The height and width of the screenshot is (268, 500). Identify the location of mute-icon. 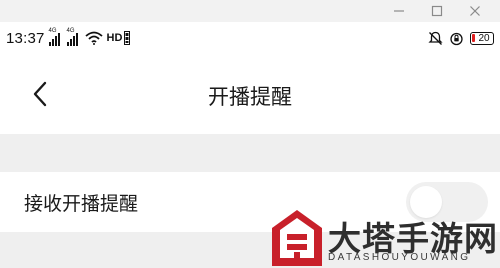
(435, 38).